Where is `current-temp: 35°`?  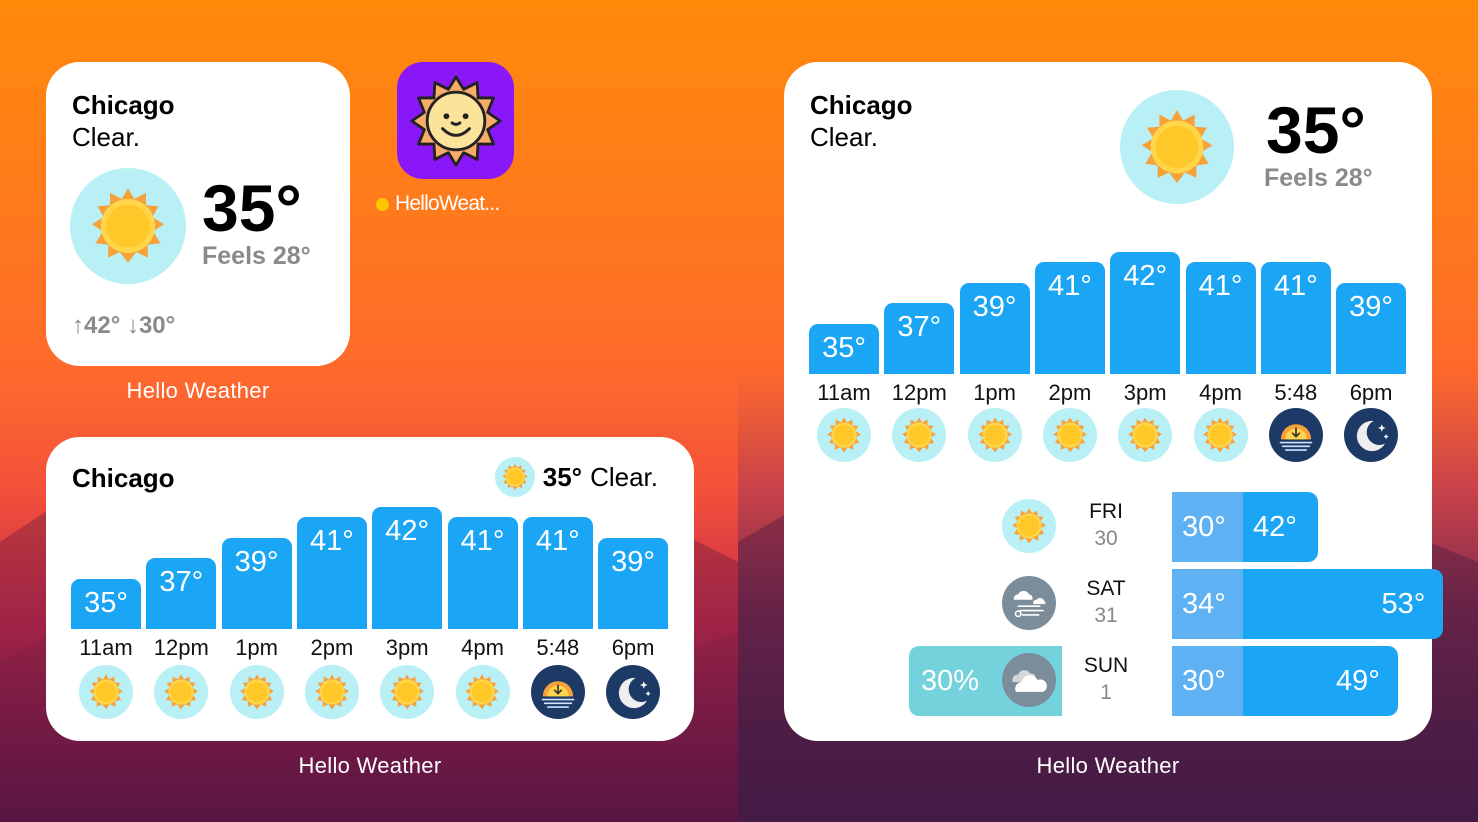 current-temp: 35° is located at coordinates (252, 208).